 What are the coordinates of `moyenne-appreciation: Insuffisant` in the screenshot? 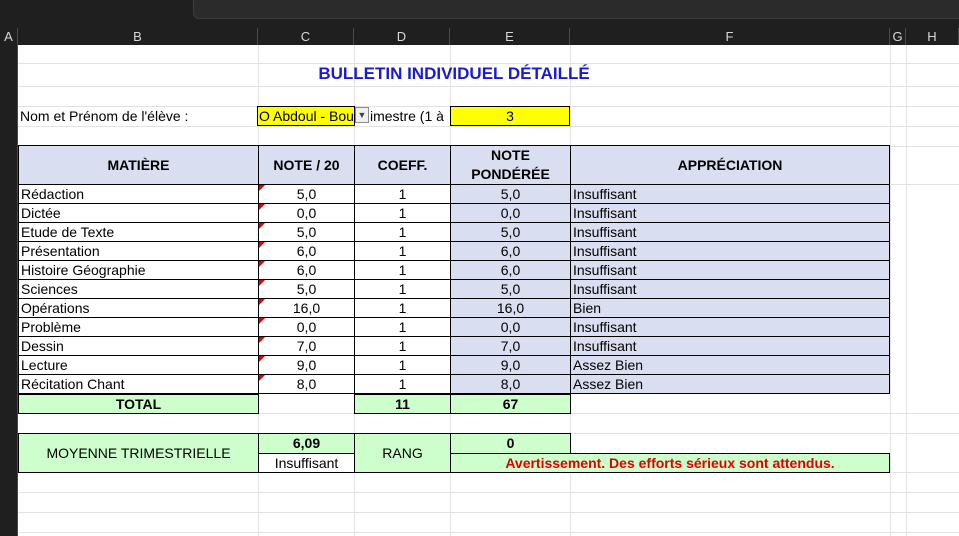 It's located at (306, 463).